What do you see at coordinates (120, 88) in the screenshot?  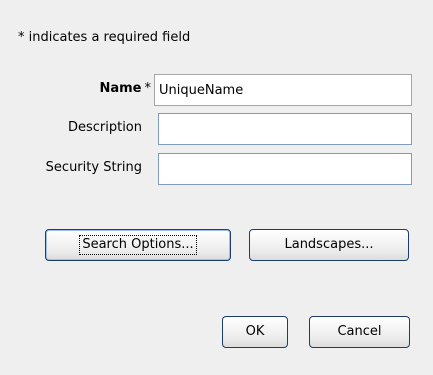 I see `name-label: Name` at bounding box center [120, 88].